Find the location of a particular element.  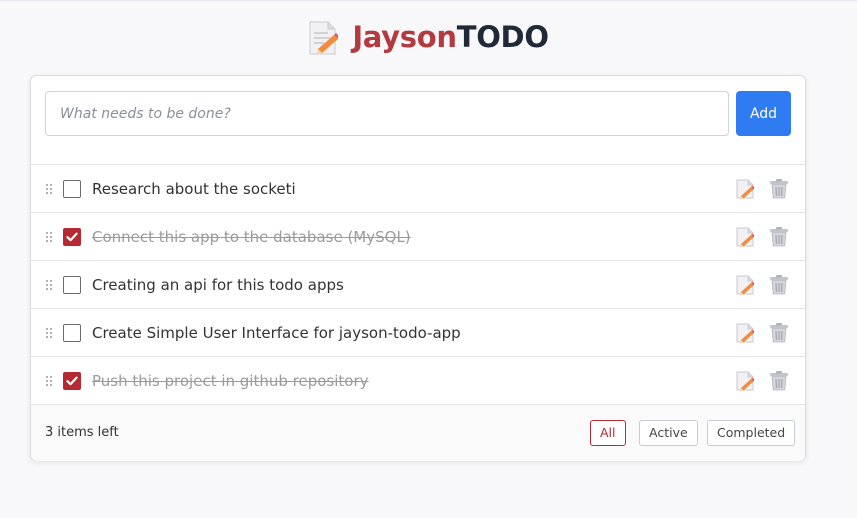

todo-text: Research about the socketi is located at coordinates (194, 189).